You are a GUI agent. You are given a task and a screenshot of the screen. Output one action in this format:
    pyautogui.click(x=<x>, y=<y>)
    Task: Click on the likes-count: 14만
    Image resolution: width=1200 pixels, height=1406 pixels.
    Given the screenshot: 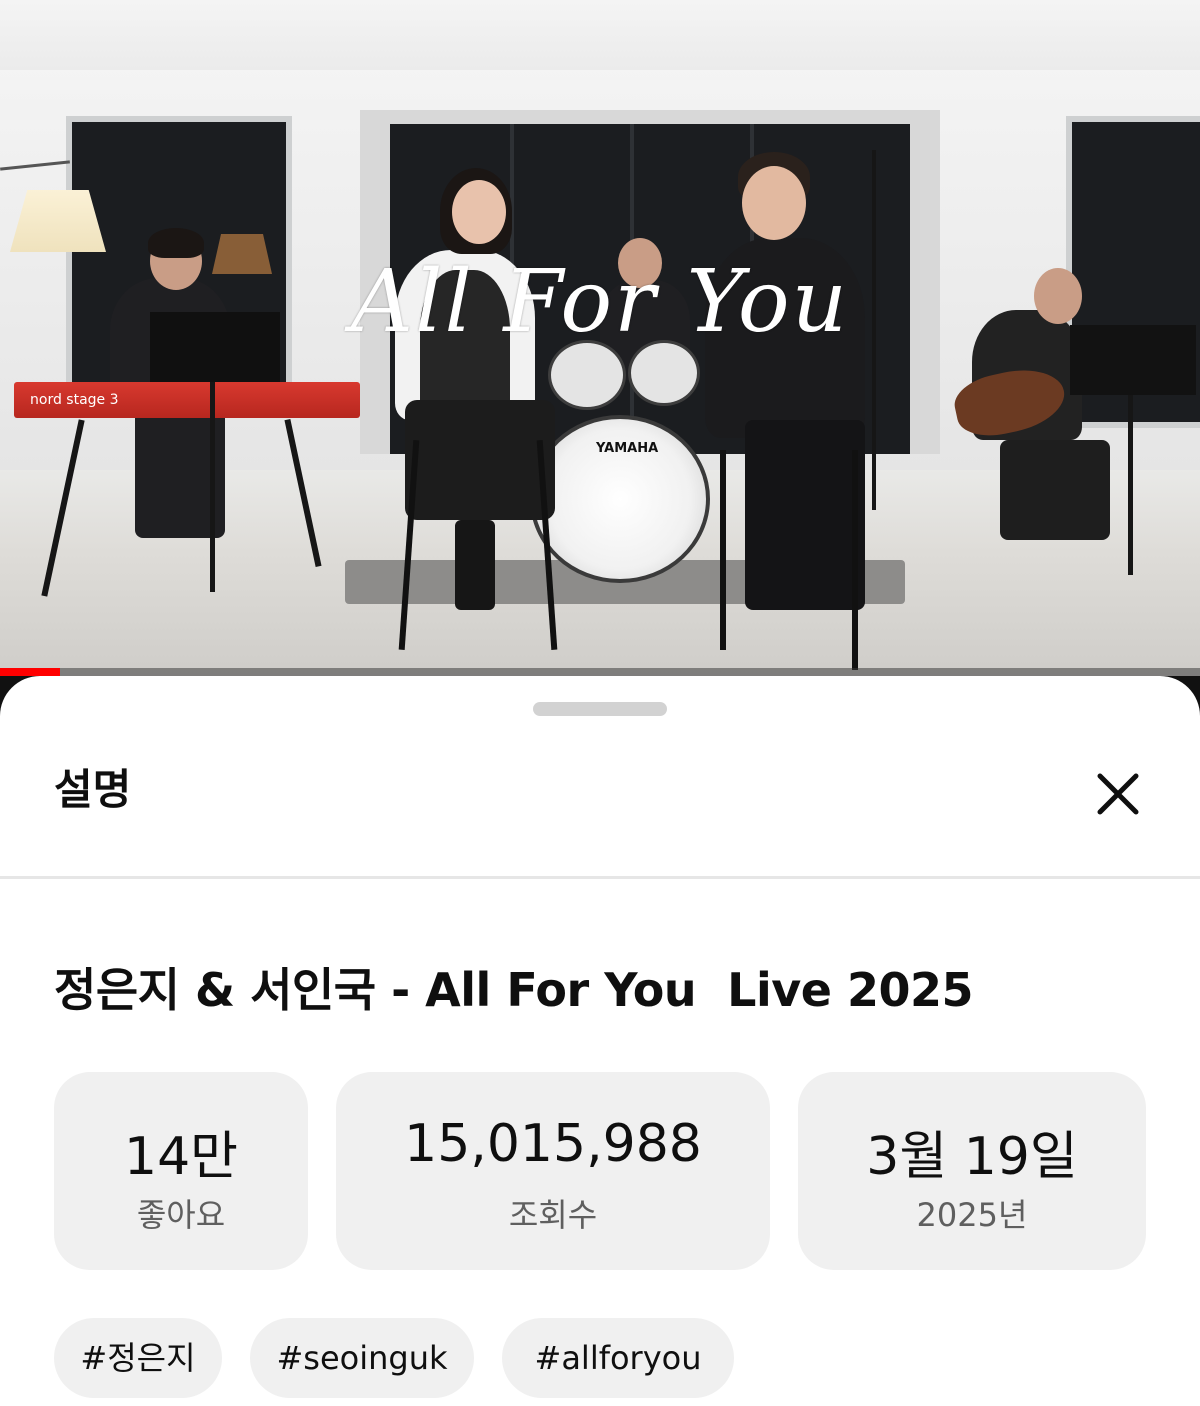 What is the action you would take?
    pyautogui.click(x=180, y=1157)
    